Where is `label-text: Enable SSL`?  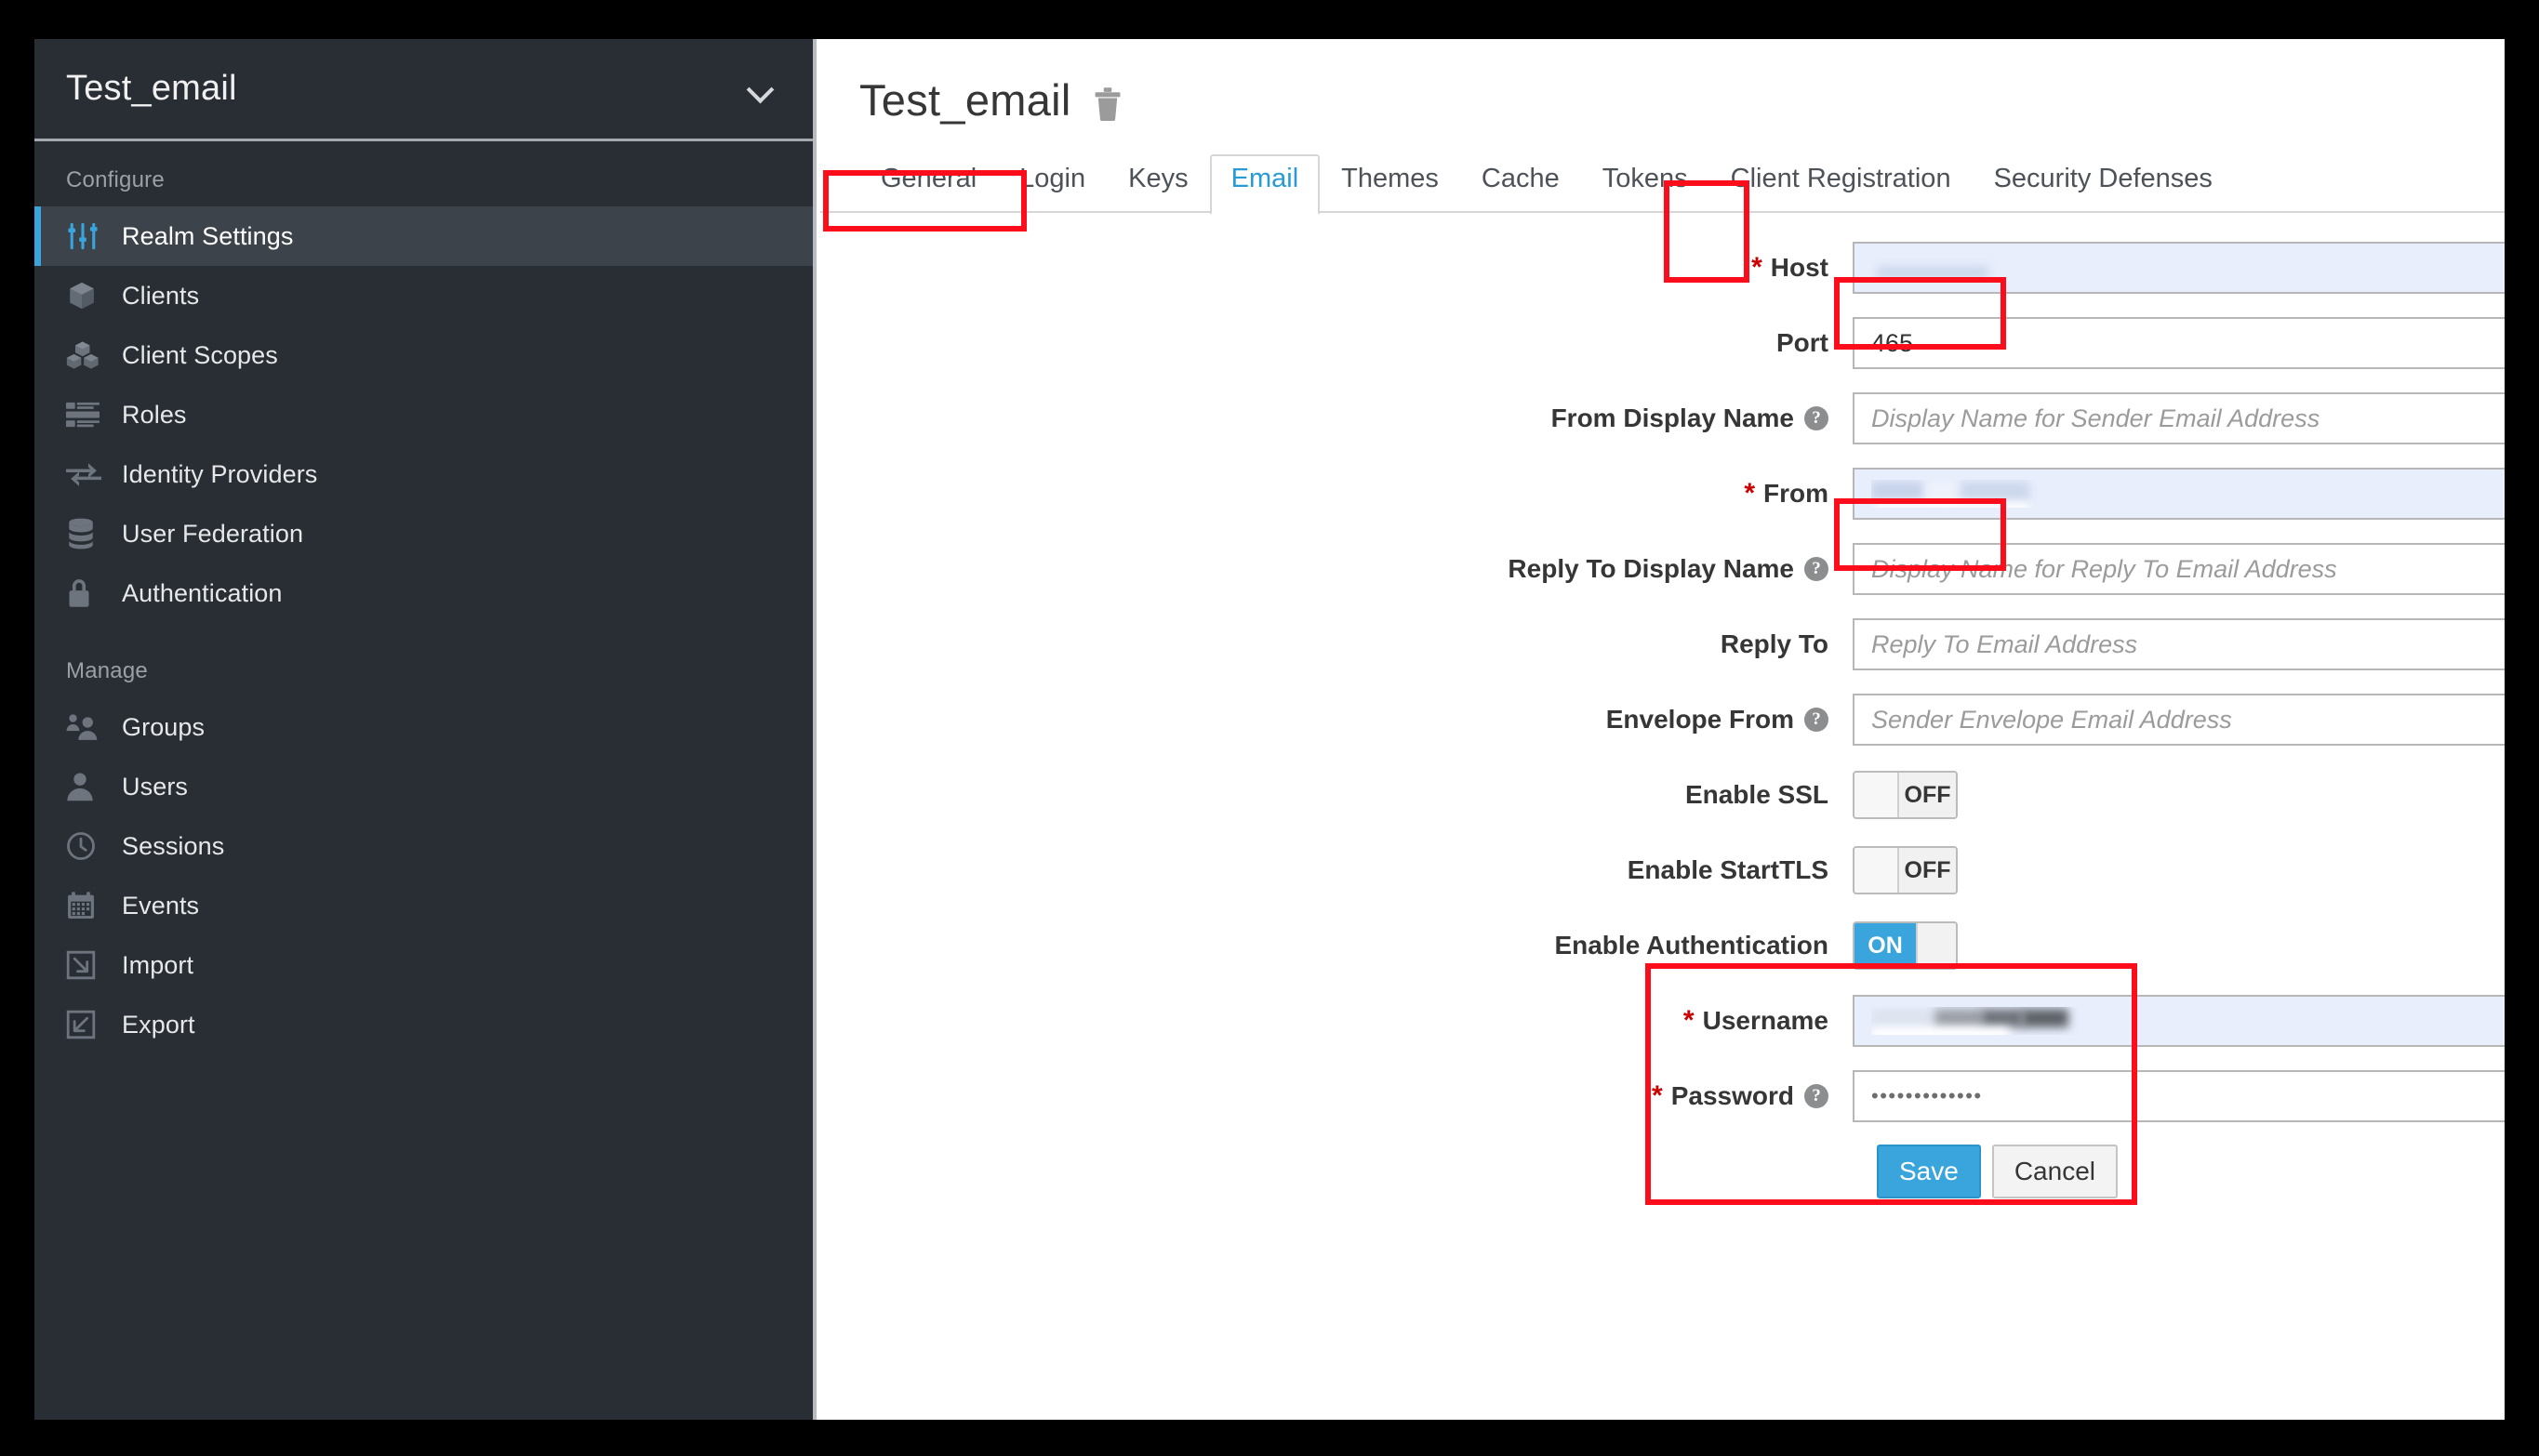
label-text: Enable SSL is located at coordinates (1756, 794).